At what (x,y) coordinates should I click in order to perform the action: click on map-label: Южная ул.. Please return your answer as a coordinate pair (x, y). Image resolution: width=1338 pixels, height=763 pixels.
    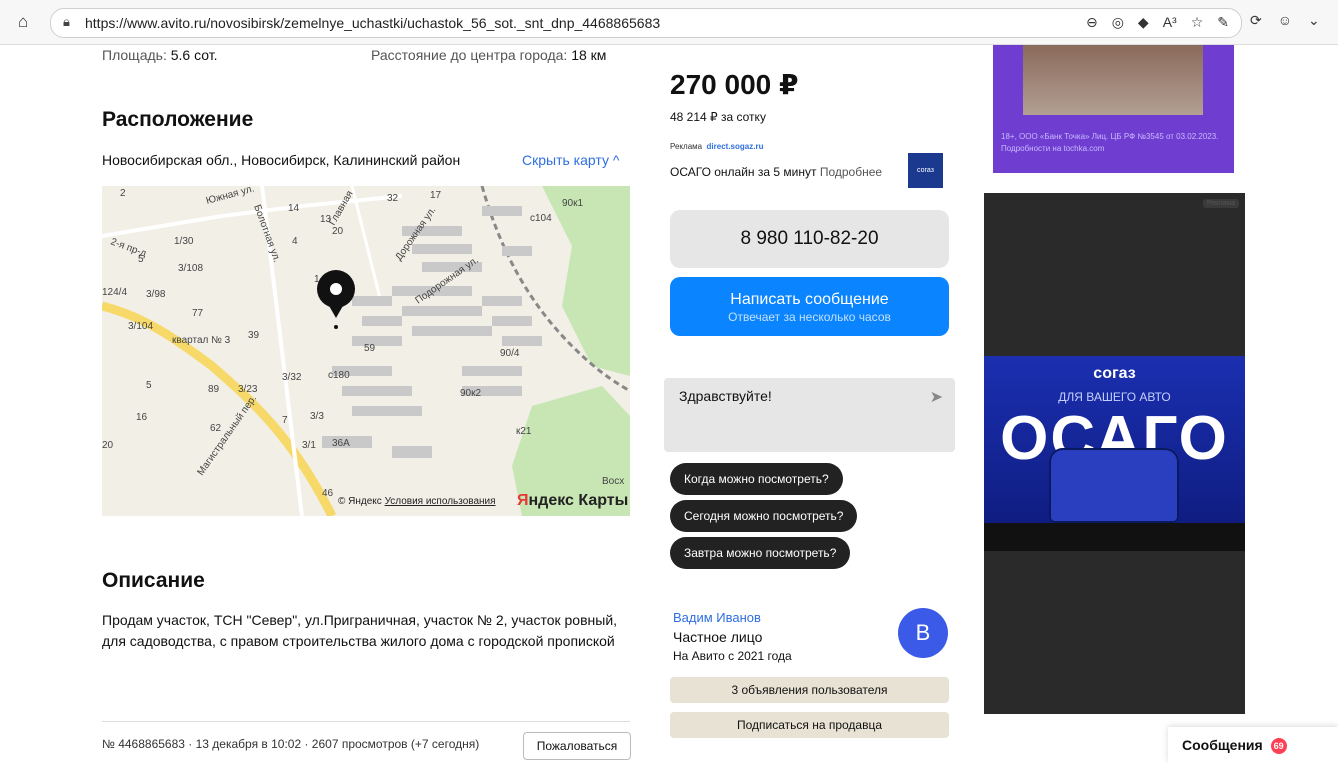
    Looking at the image, I should click on (230, 196).